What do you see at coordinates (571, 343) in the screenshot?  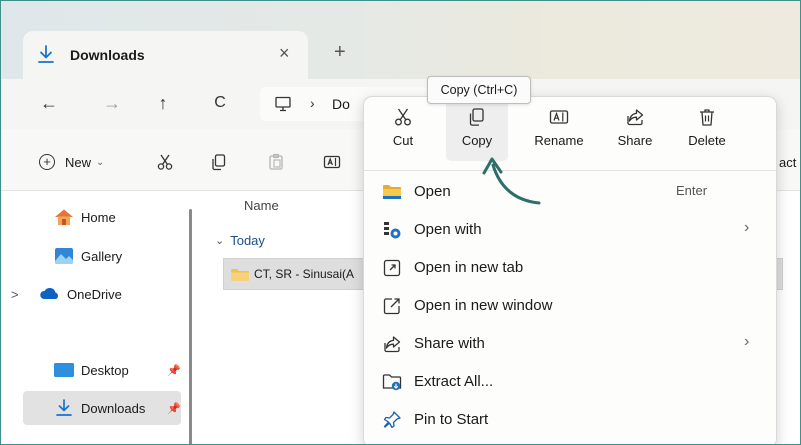 I see `menu-item-share-with: Share with ›` at bounding box center [571, 343].